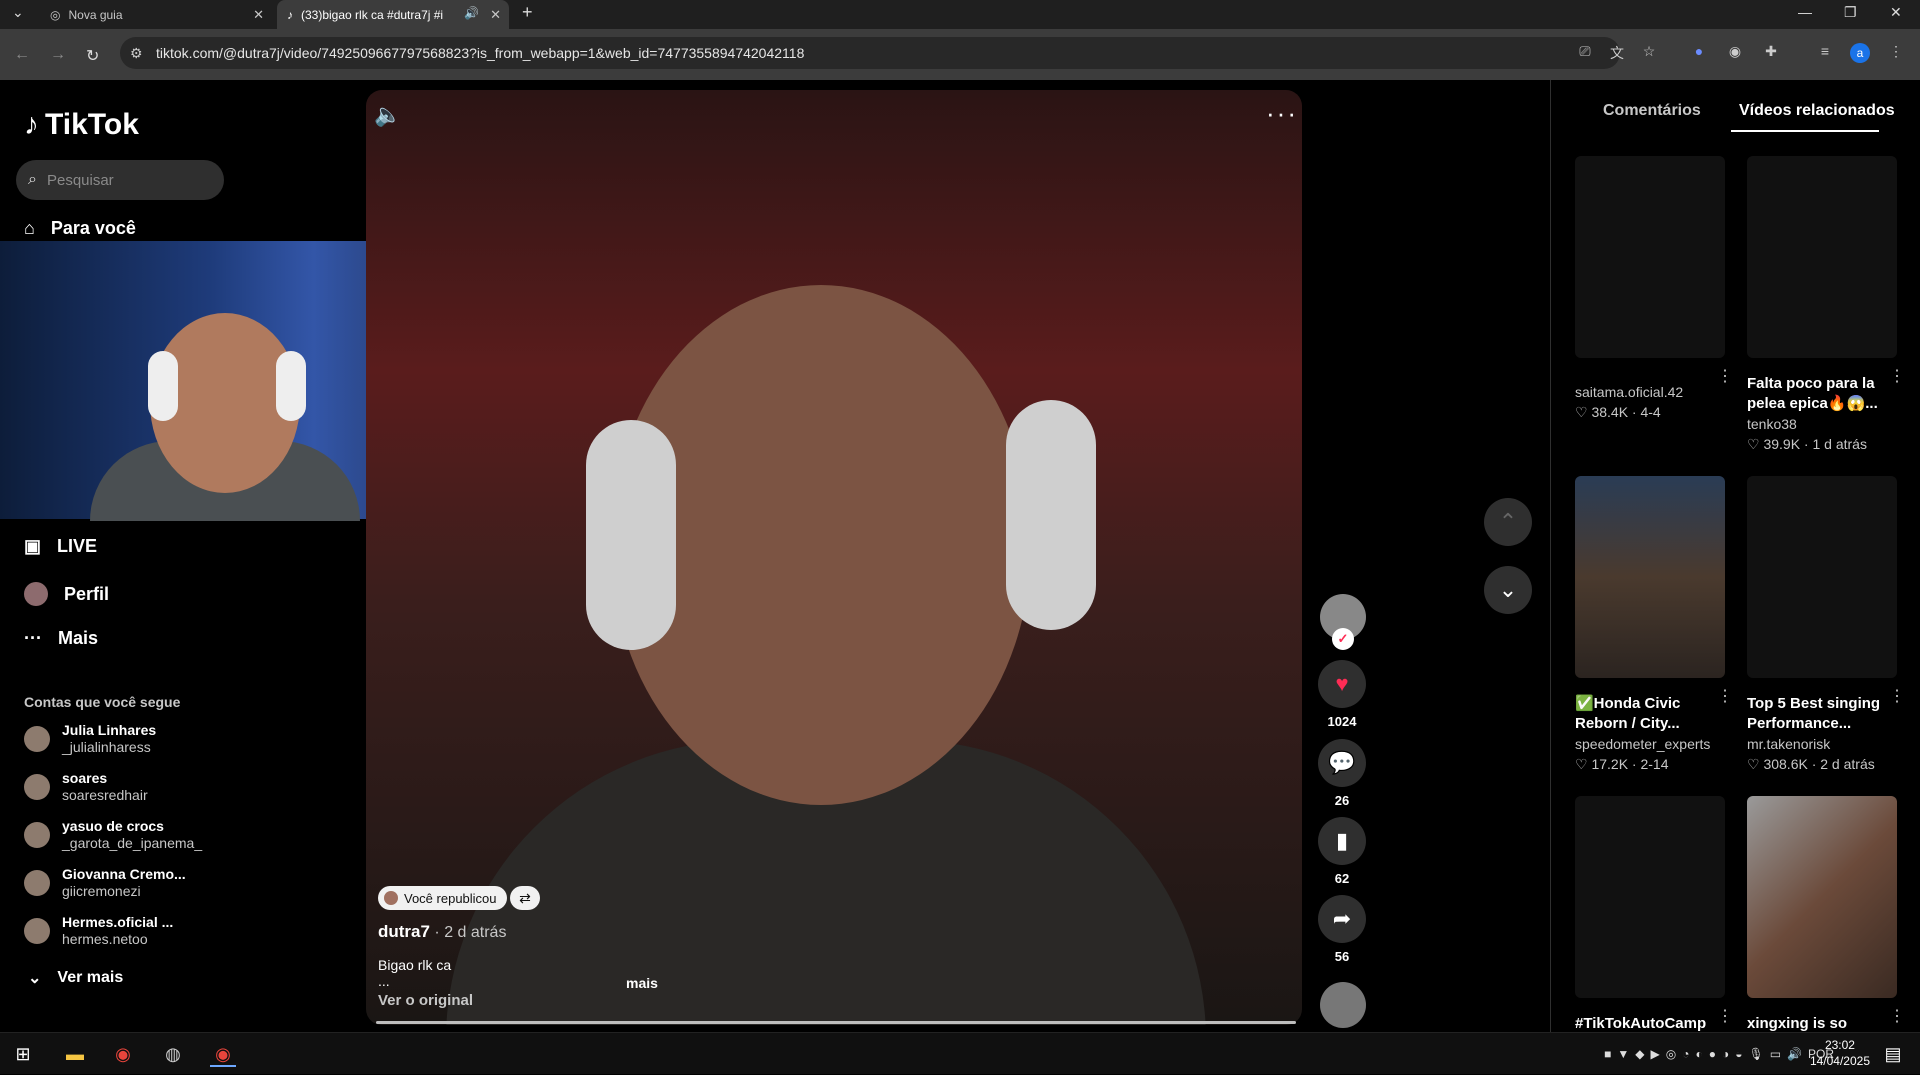  I want to click on tray-app-icon: ◎, so click(1671, 1054).